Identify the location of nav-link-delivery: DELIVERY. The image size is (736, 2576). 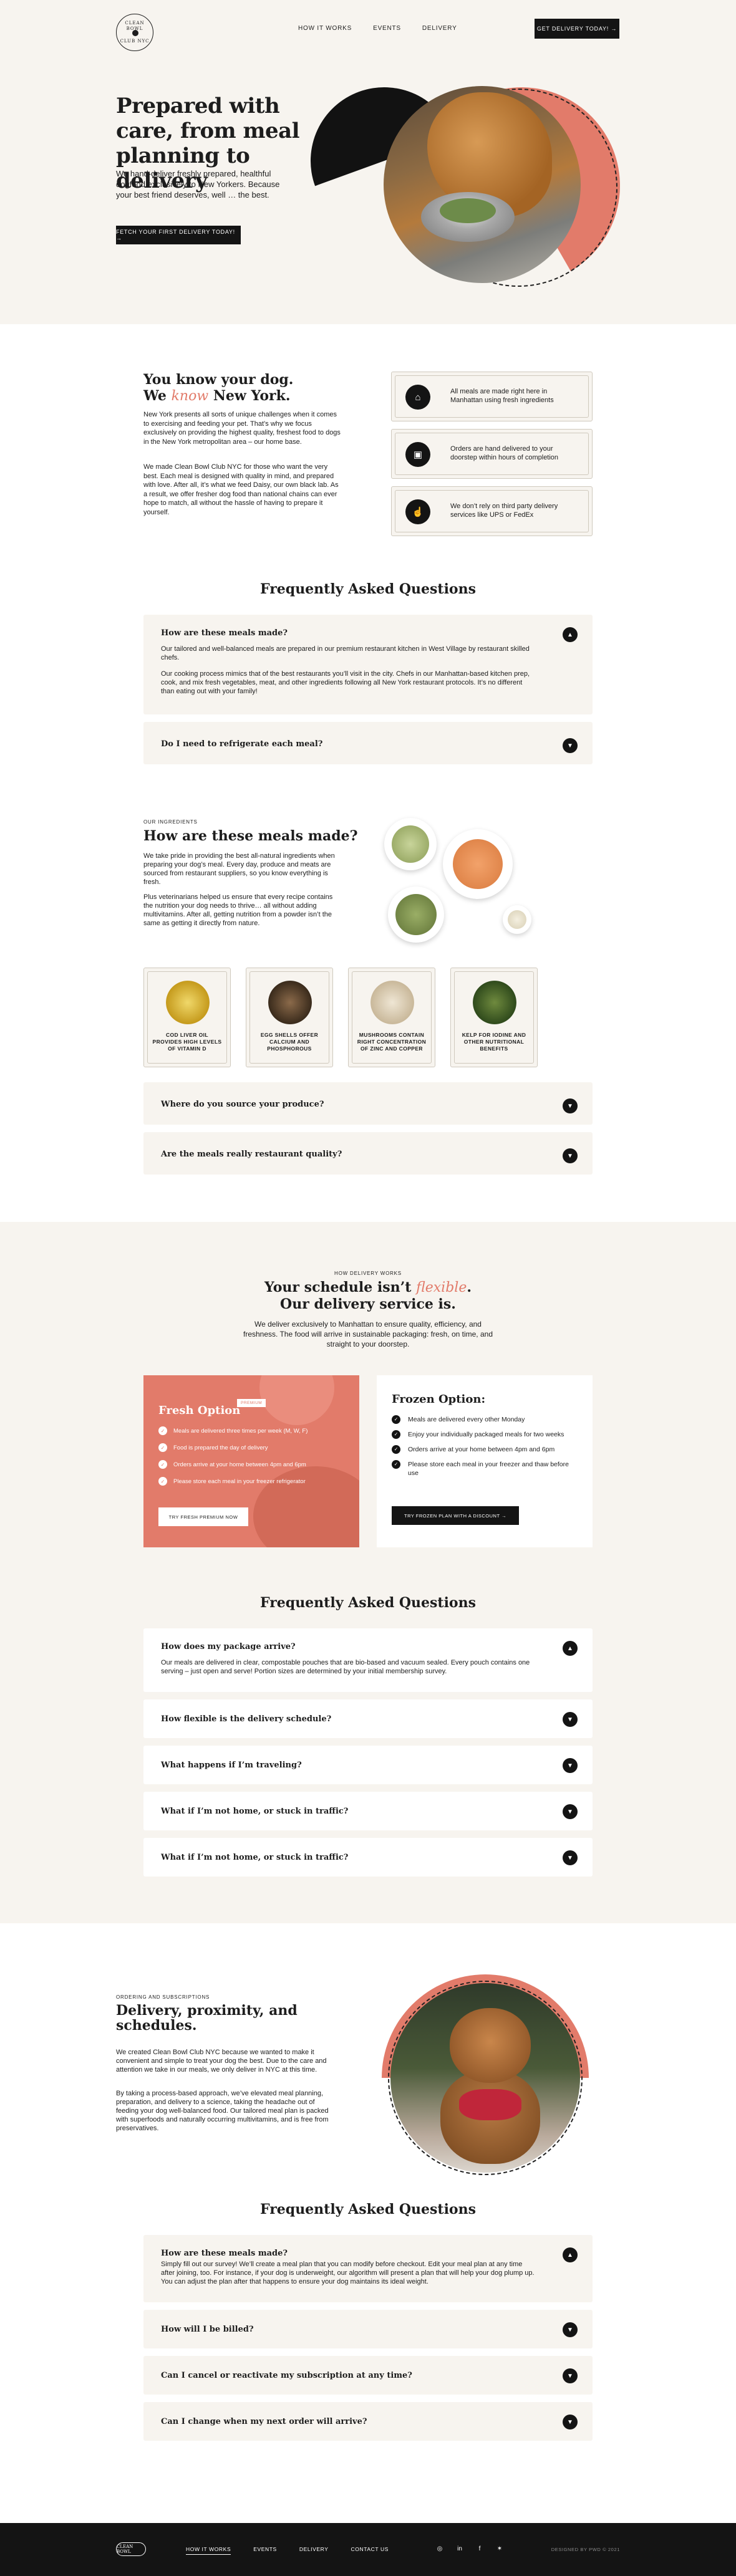
(439, 28).